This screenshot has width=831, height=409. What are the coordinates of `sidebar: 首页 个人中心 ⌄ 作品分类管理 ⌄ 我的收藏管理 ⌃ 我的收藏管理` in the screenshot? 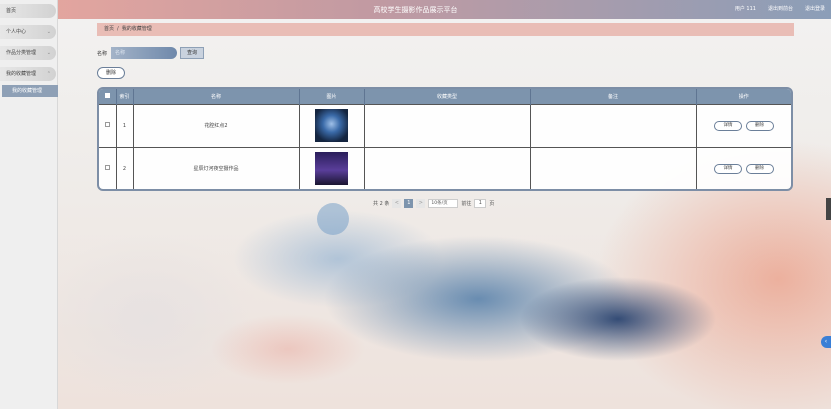 It's located at (29, 204).